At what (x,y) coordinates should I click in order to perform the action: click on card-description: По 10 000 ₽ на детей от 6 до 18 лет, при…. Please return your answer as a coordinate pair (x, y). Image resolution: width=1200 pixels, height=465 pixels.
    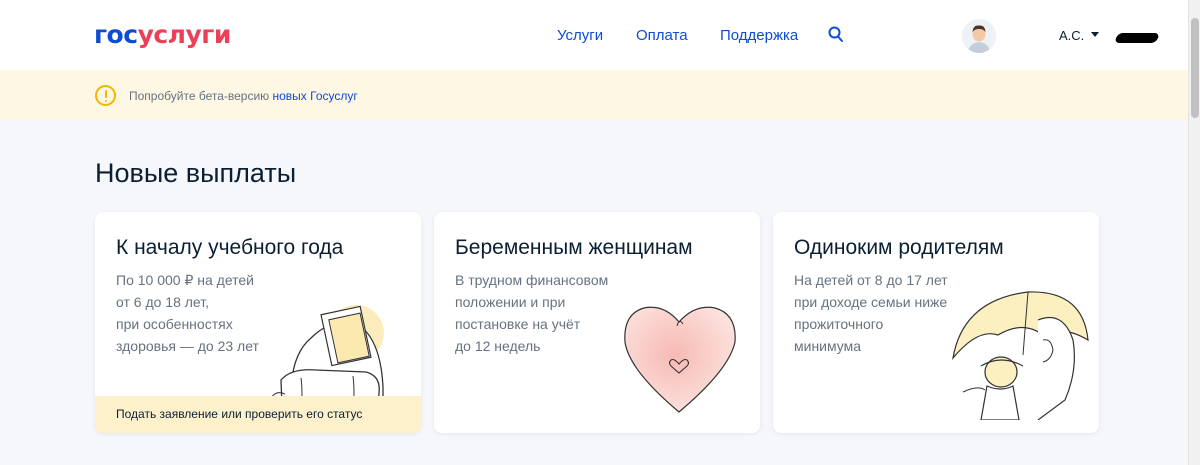
    Looking at the image, I should click on (187, 313).